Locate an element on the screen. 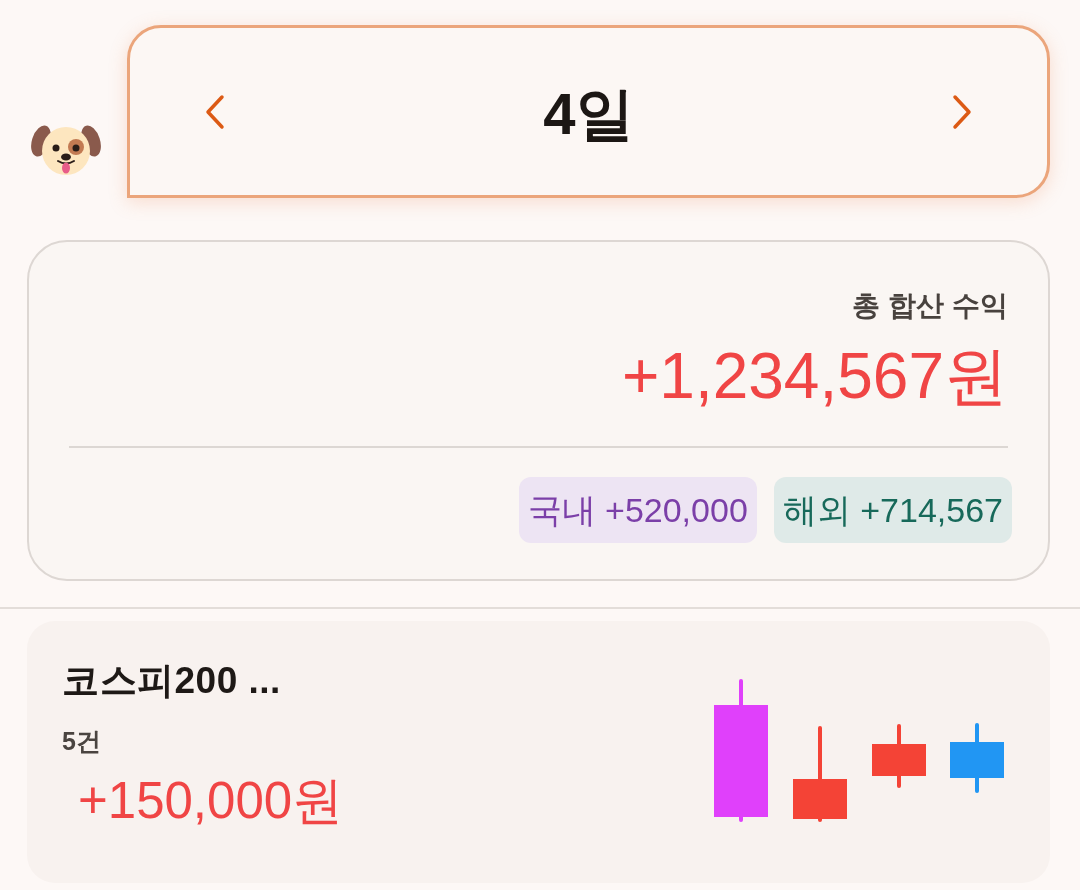 This screenshot has height=890, width=1080. profit-amount: +150,000원 is located at coordinates (211, 801).